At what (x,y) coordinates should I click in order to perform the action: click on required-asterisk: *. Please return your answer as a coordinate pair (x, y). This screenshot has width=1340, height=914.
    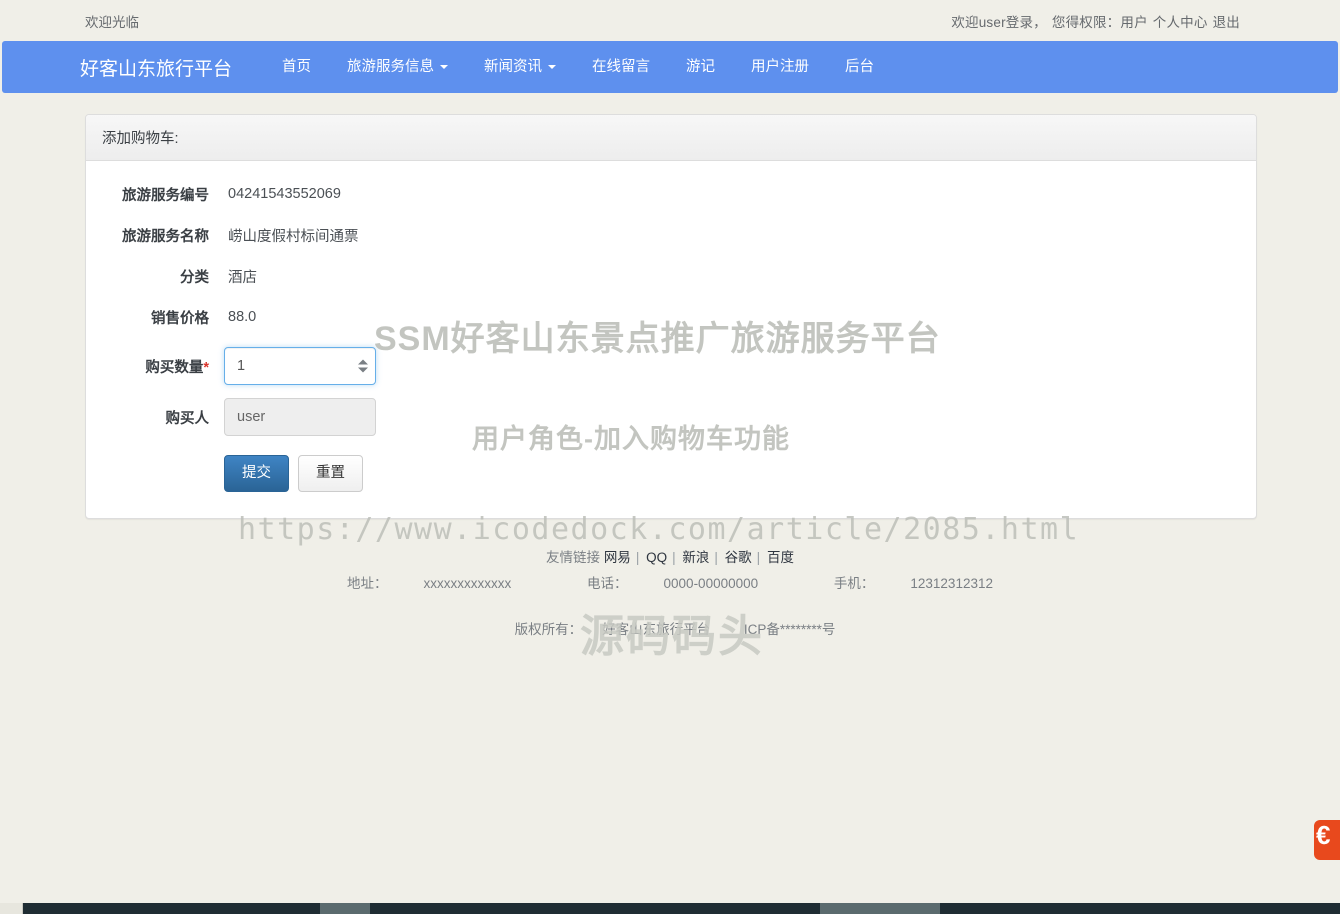
    Looking at the image, I should click on (206, 367).